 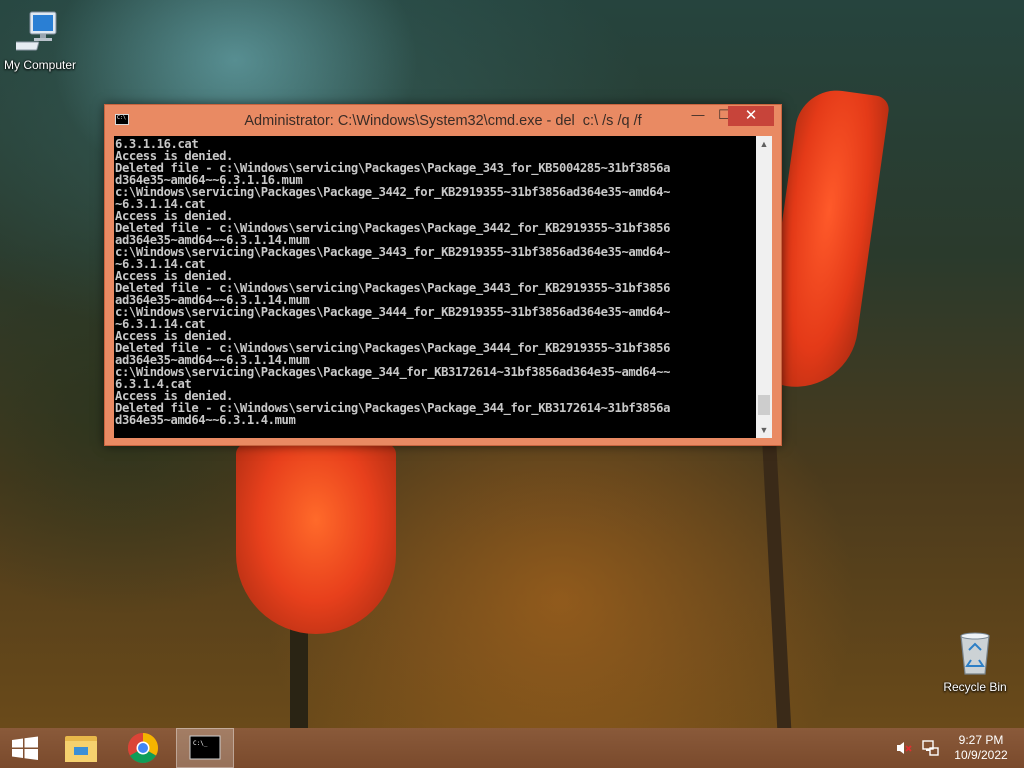 I want to click on folder-icon, so click(x=81, y=749).